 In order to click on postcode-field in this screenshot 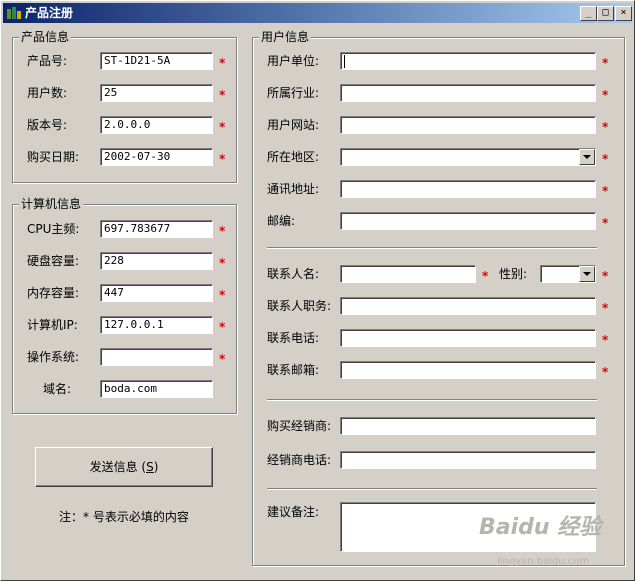, I will do `click(468, 221)`.